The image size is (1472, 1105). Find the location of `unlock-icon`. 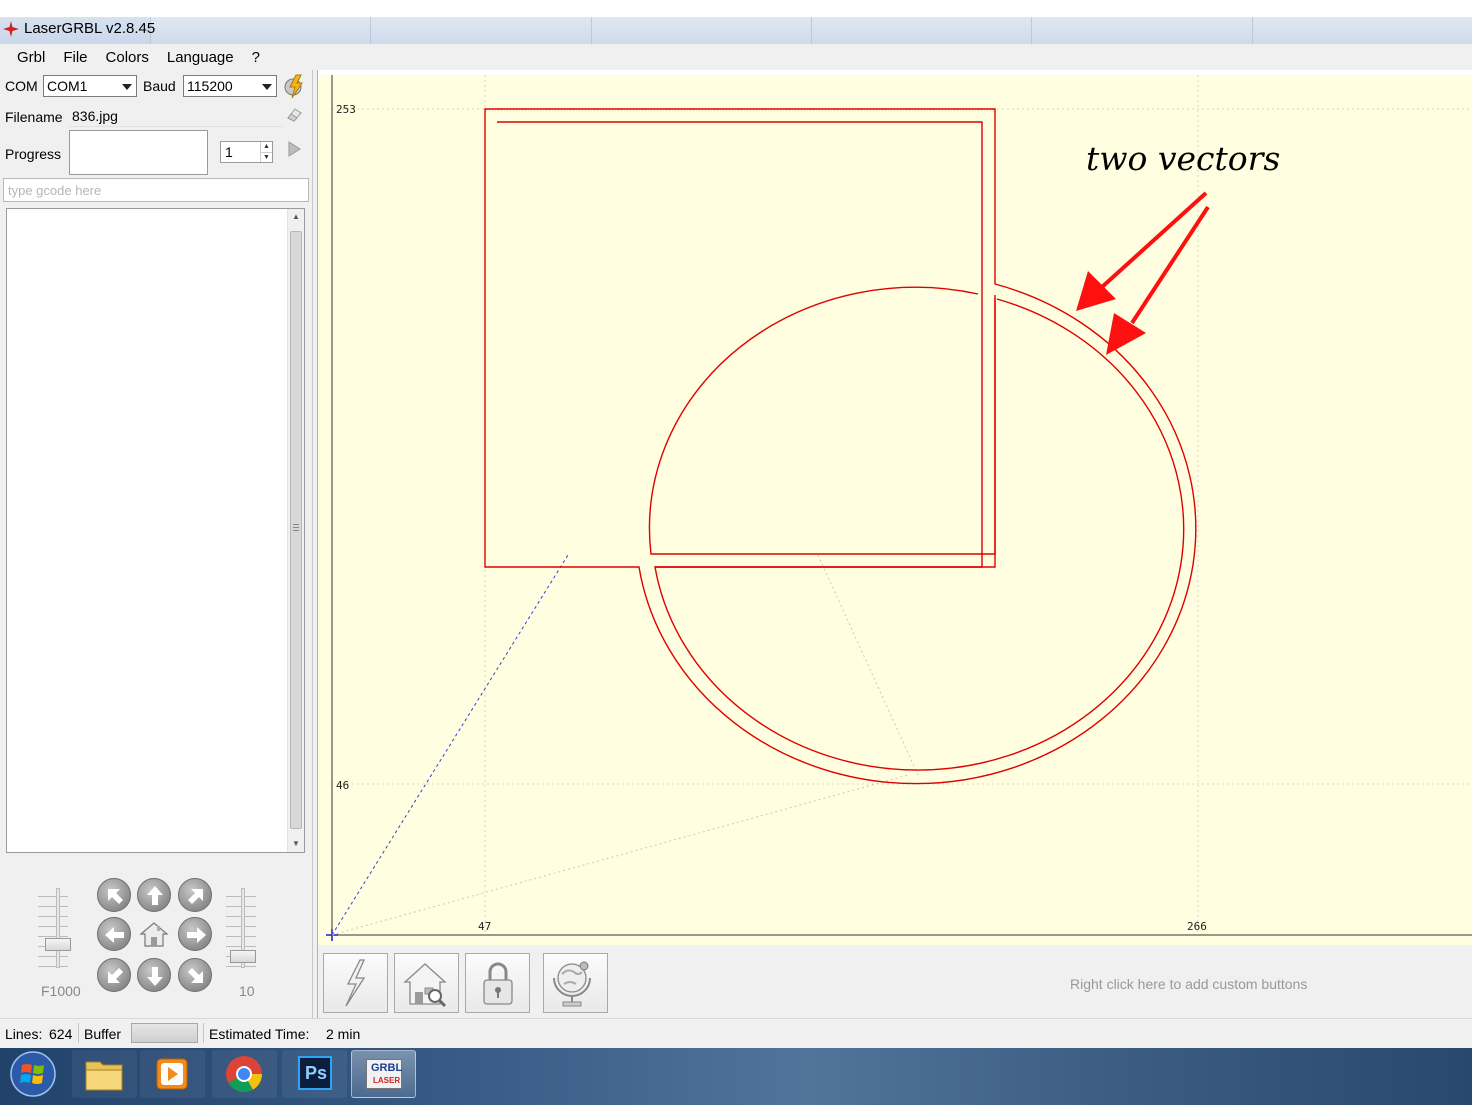

unlock-icon is located at coordinates (498, 983).